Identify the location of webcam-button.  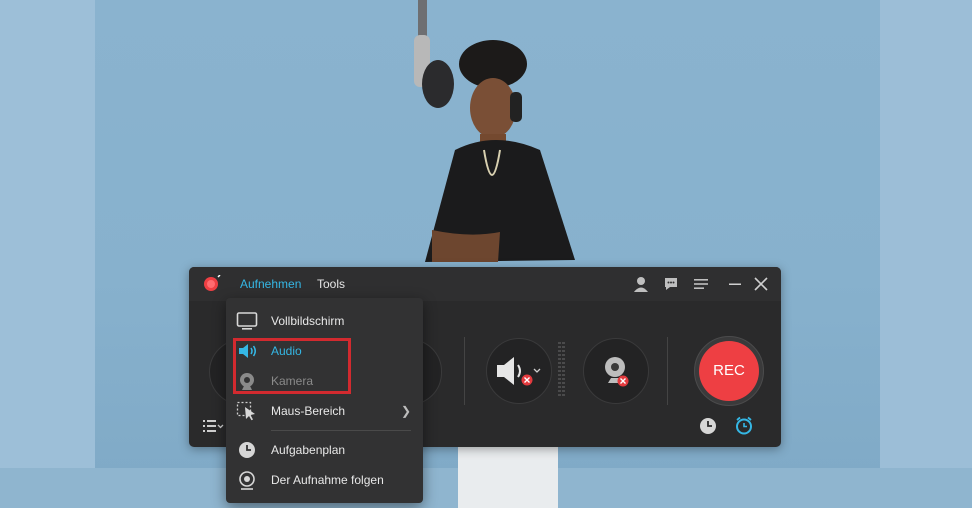
(616, 371).